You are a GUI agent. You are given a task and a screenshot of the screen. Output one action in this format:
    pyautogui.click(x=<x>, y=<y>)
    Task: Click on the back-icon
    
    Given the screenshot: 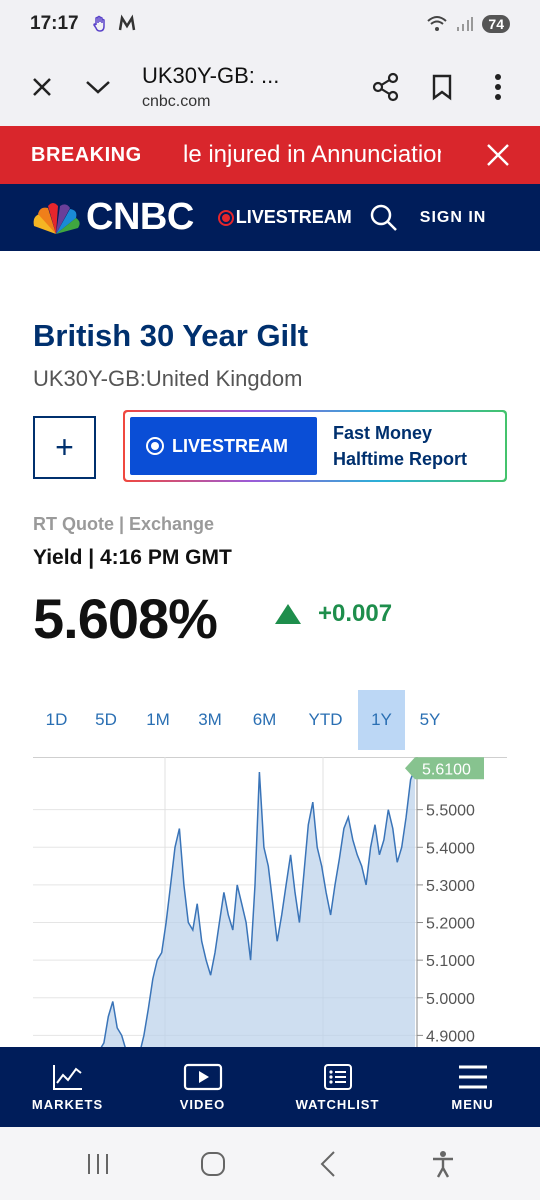 What is the action you would take?
    pyautogui.click(x=327, y=1163)
    